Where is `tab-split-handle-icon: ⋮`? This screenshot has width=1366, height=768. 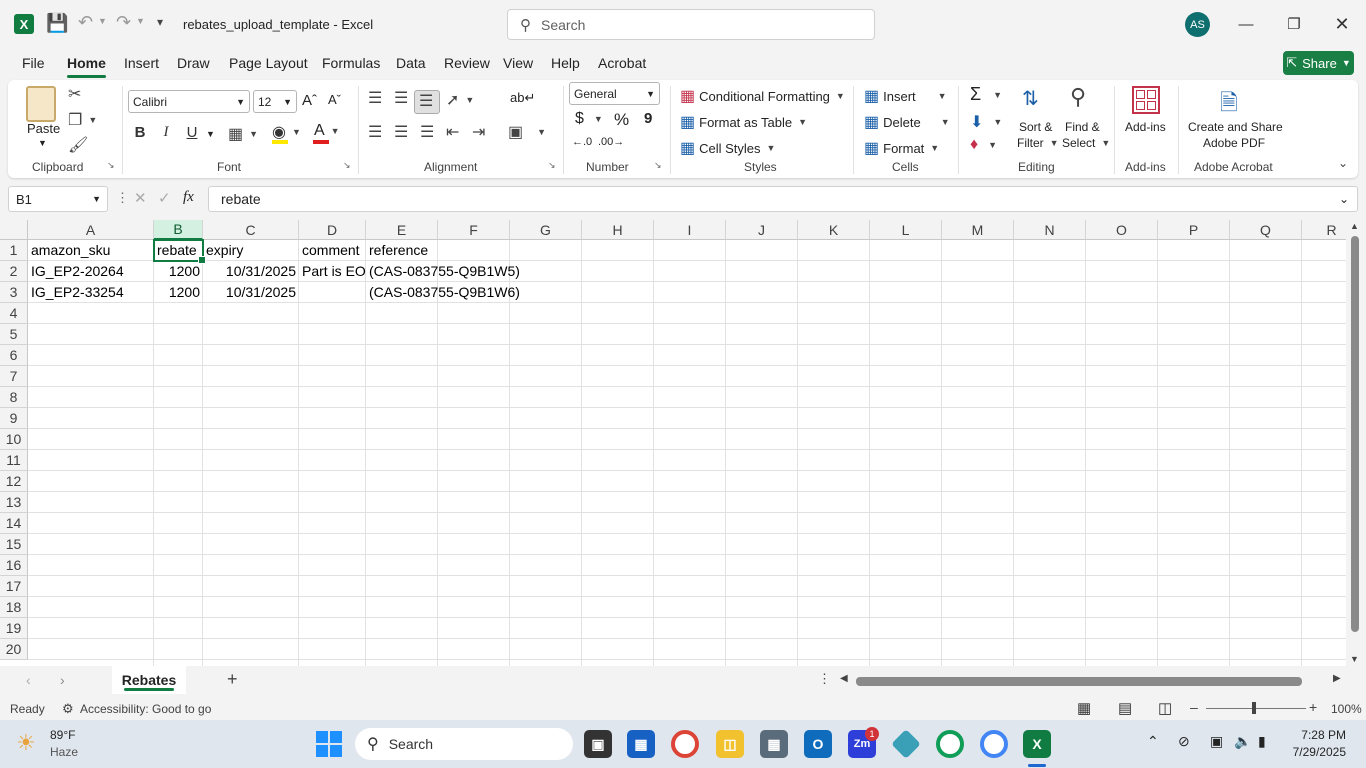 tab-split-handle-icon: ⋮ is located at coordinates (824, 679).